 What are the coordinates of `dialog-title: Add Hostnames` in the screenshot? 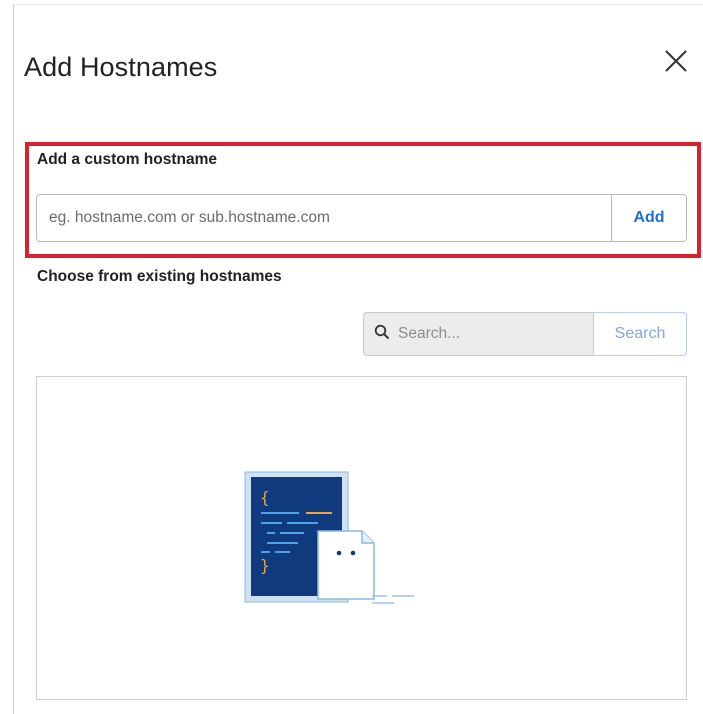 It's located at (121, 67).